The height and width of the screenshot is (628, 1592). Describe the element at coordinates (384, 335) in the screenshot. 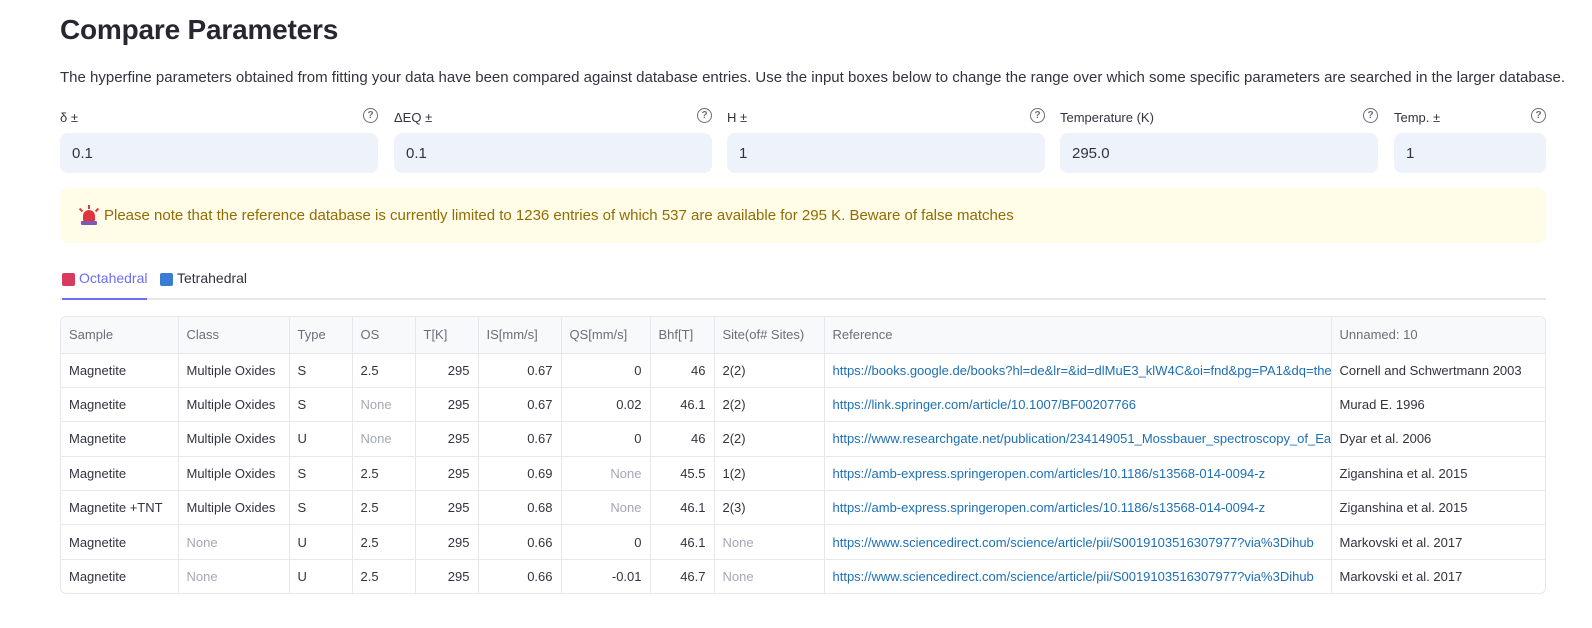

I see `column-header: OS` at that location.